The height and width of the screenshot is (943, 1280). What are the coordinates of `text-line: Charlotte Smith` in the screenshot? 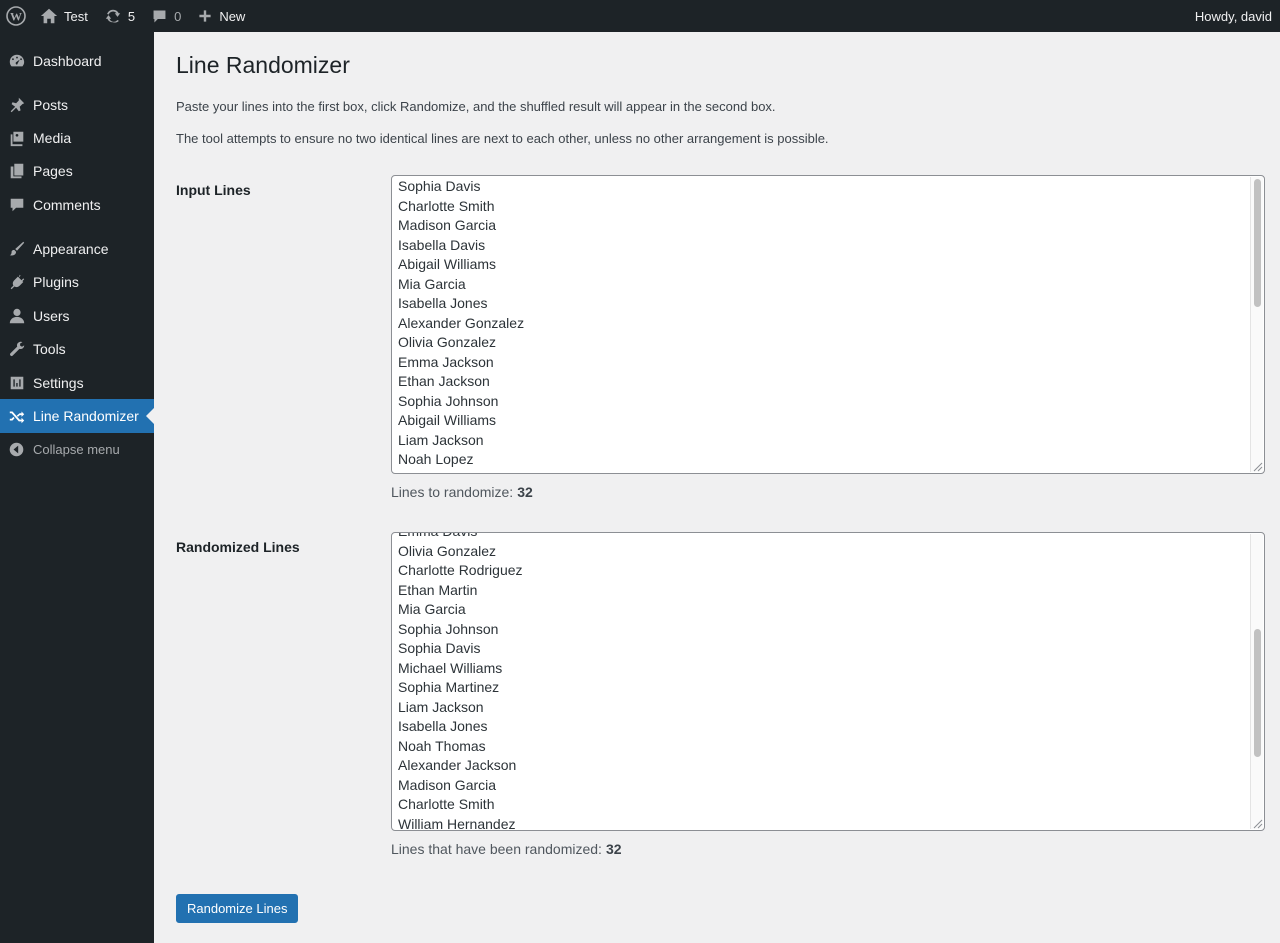 It's located at (446, 205).